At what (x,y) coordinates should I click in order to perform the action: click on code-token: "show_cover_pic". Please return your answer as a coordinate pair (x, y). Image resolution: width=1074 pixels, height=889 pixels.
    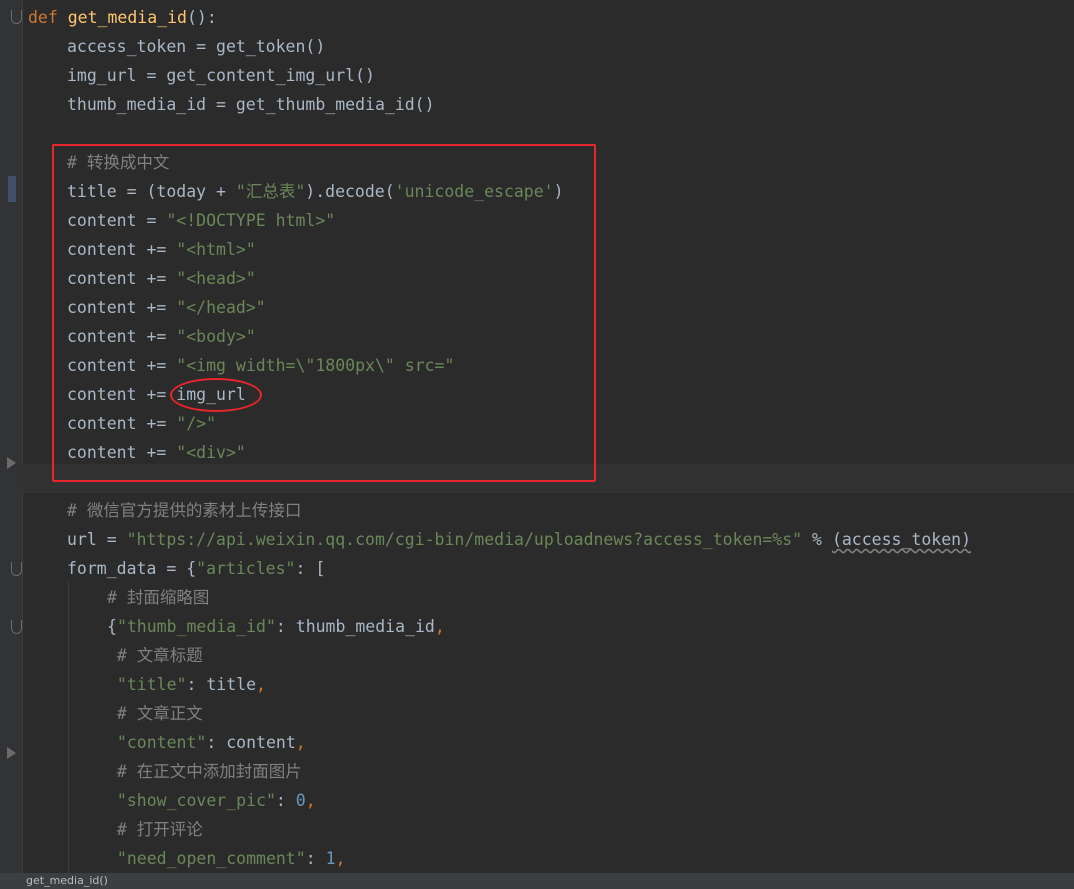
    Looking at the image, I should click on (191, 800).